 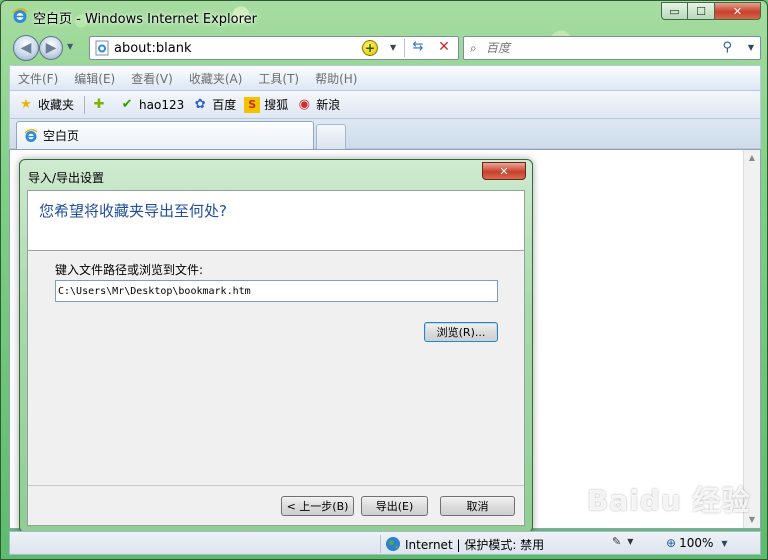 I want to click on status-tools: ✎ ▼, so click(x=625, y=541).